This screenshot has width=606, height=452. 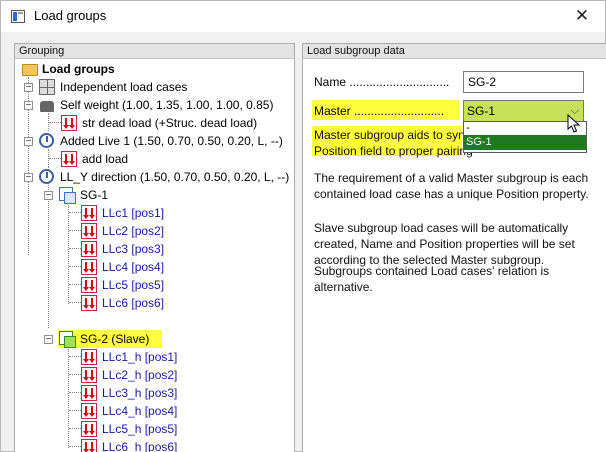 I want to click on tree-item-sg1-case: LLc4 [pos4], so click(x=154, y=267).